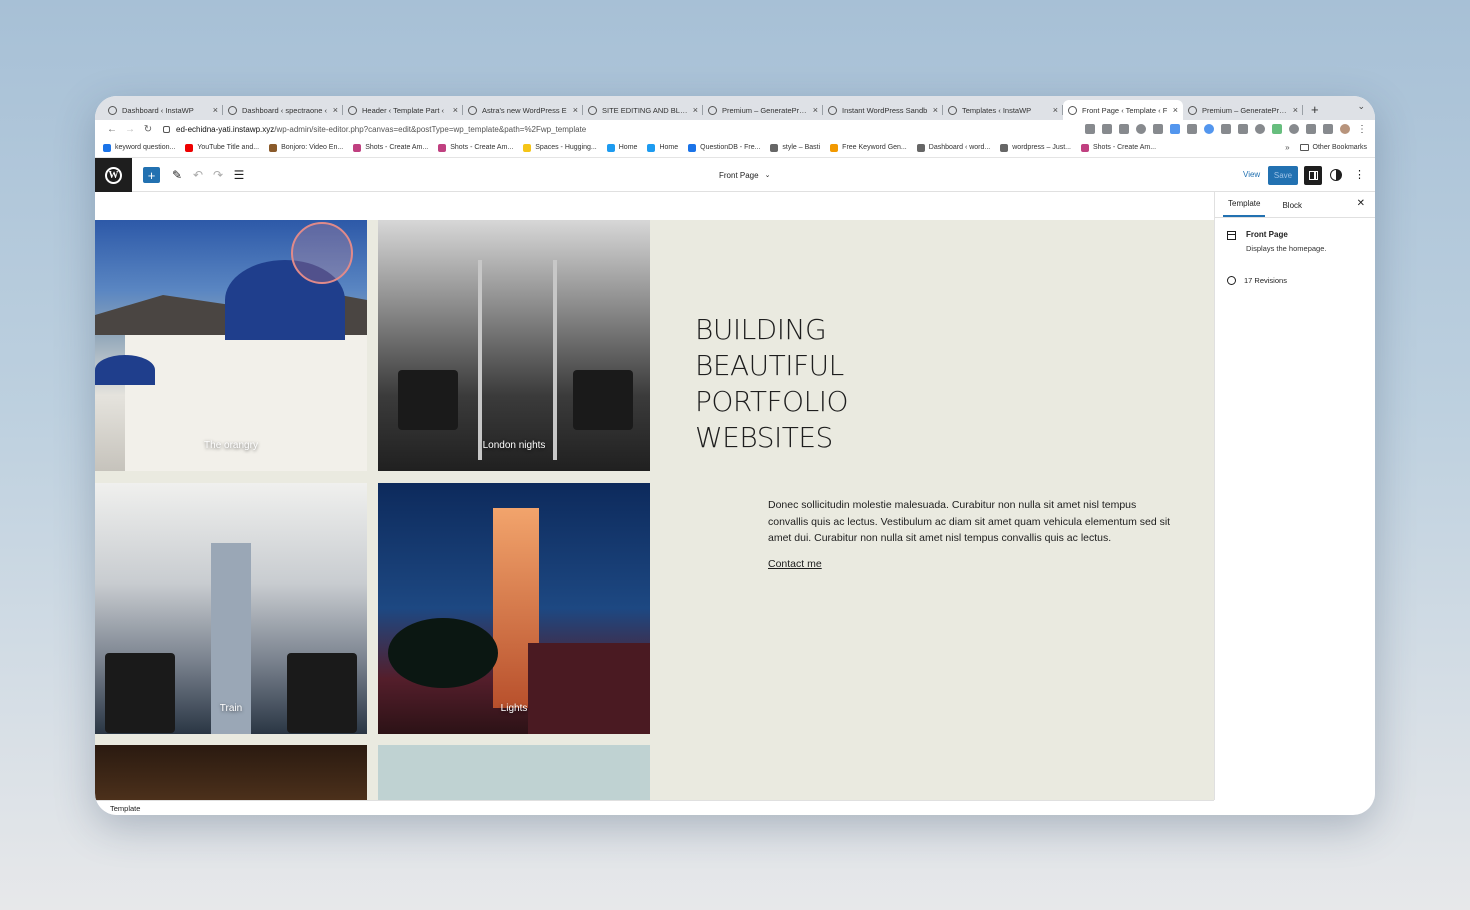 The image size is (1470, 910). I want to click on options-menu-icon: ⋮, so click(1359, 175).